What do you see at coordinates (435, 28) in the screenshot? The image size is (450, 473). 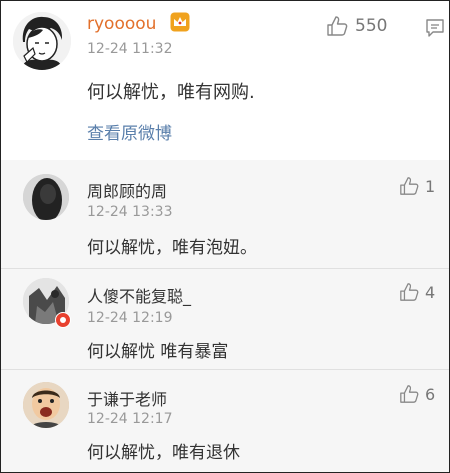 I see `comment-icon` at bounding box center [435, 28].